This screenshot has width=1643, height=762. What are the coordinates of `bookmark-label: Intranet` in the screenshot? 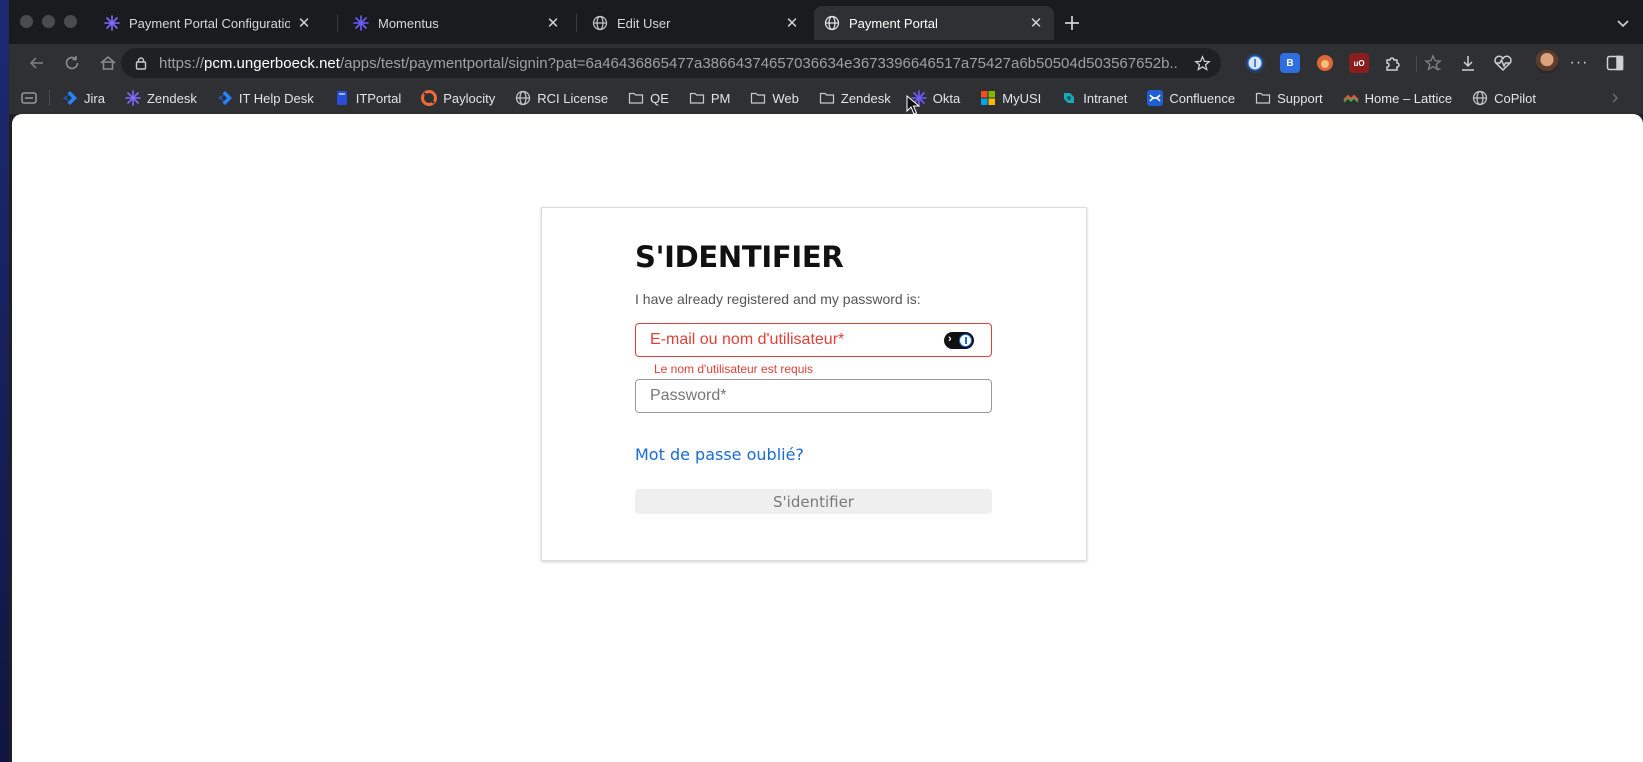 It's located at (1105, 98).